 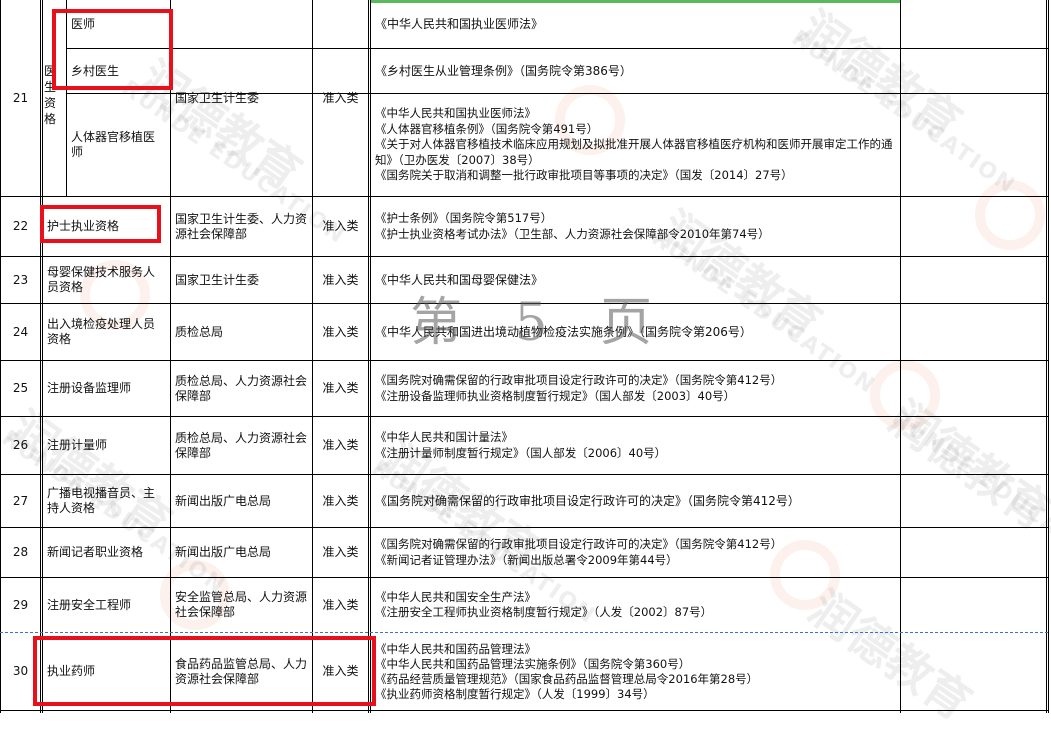 I want to click on row-number: 22, so click(x=20, y=226).